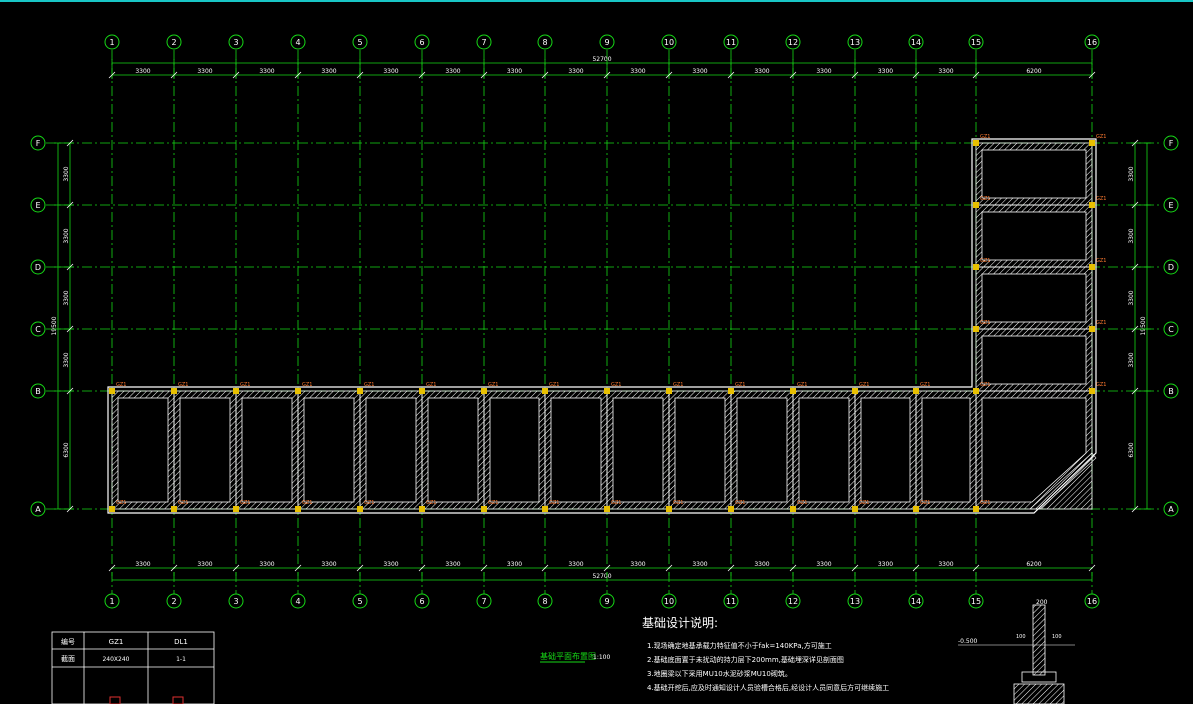  I want to click on axis-label: 5, so click(359, 601).